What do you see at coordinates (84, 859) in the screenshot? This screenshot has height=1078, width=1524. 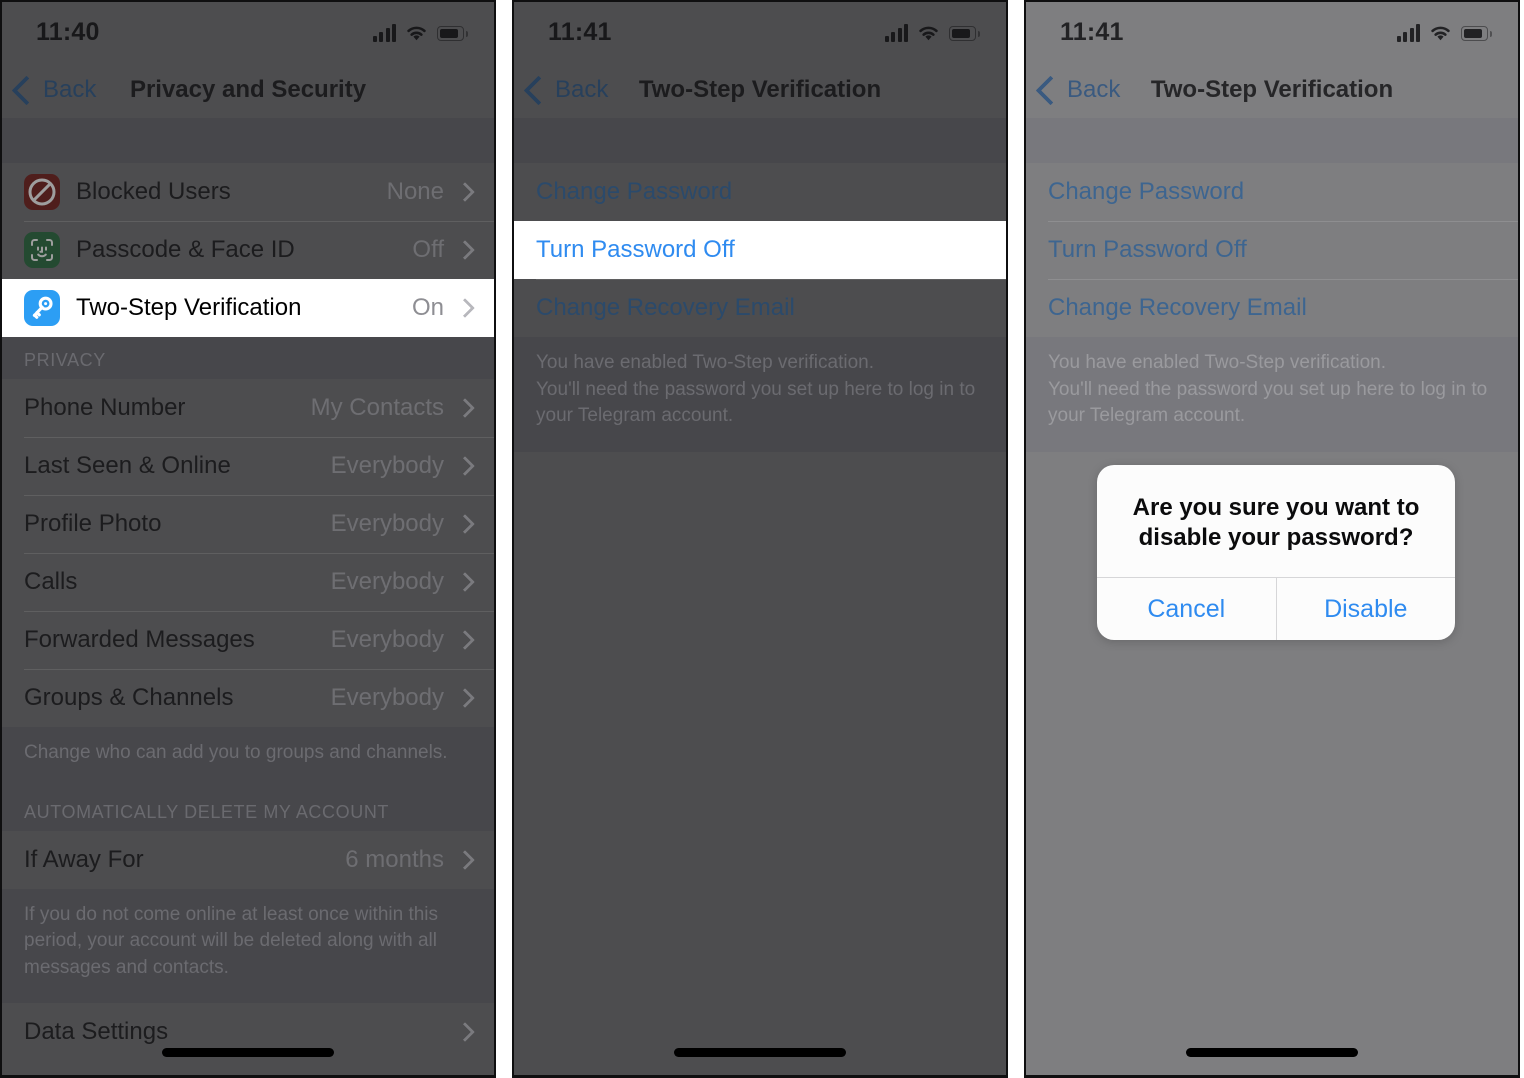 I see `settings-row-label: If Away For` at bounding box center [84, 859].